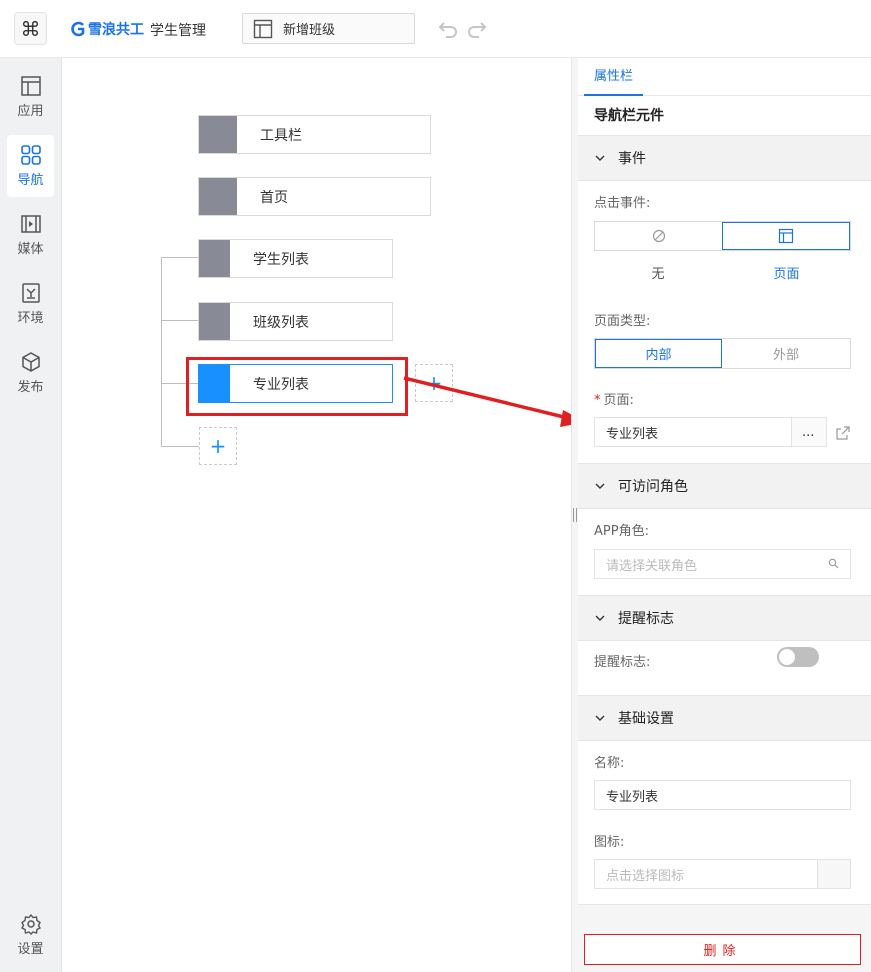 The image size is (871, 972). I want to click on add-child-button: +, so click(434, 383).